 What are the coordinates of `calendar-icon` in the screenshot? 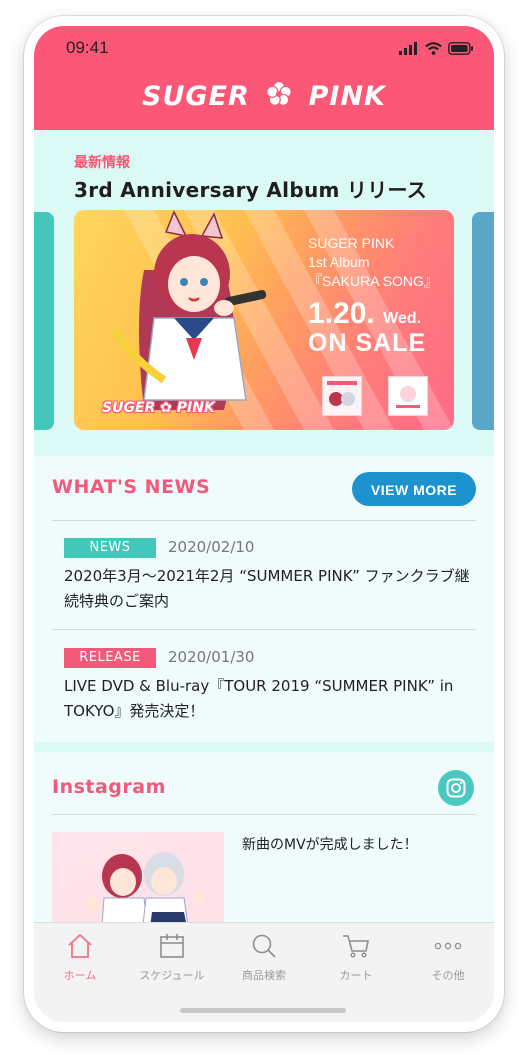 It's located at (172, 946).